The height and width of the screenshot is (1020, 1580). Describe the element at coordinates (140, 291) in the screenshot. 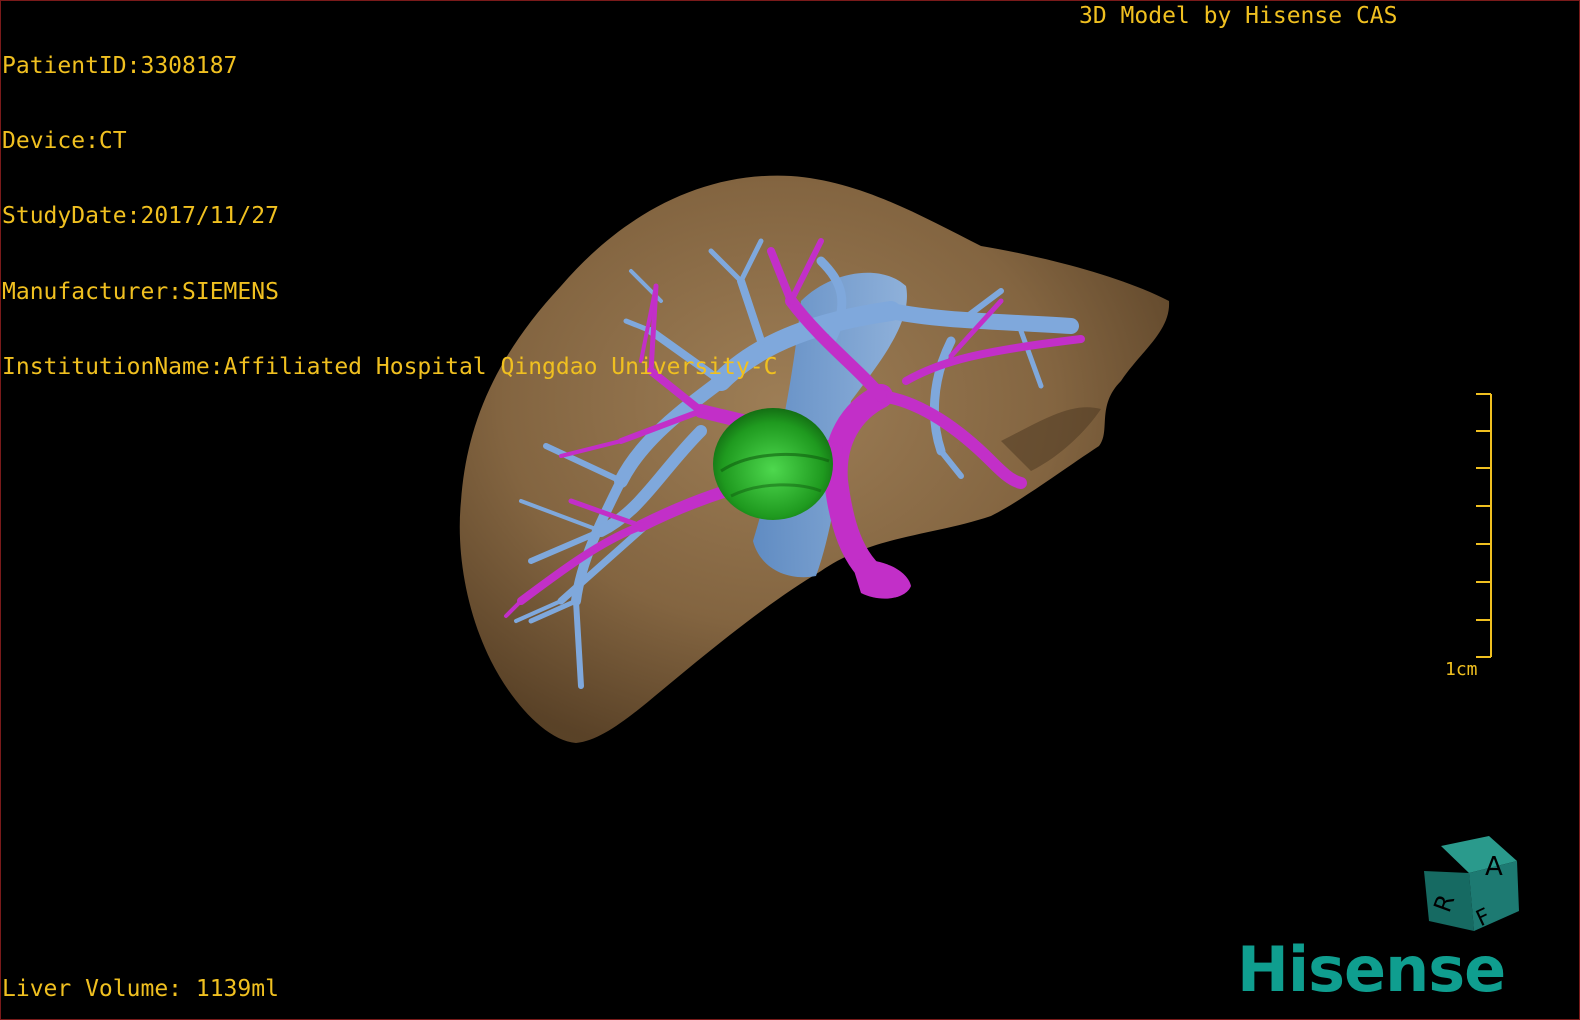

I see `manufacturer: Manufacturer:SIEMENS` at that location.